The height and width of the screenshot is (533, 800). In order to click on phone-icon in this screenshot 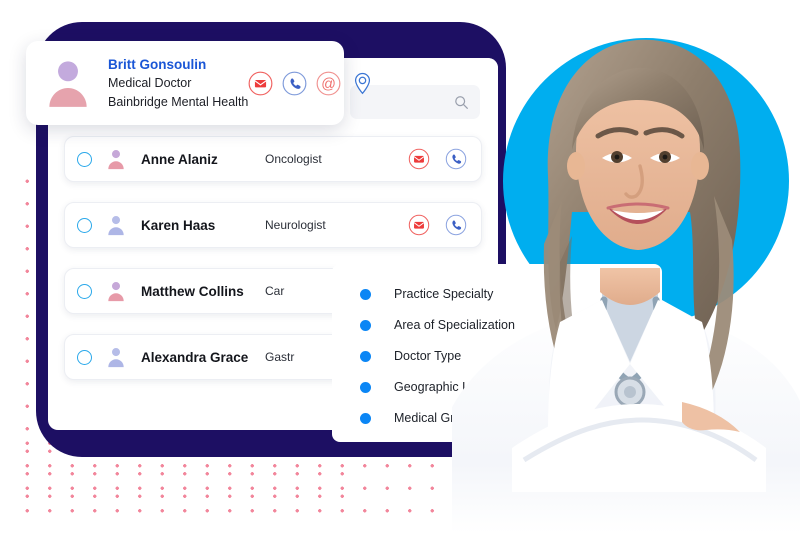, I will do `click(294, 83)`.